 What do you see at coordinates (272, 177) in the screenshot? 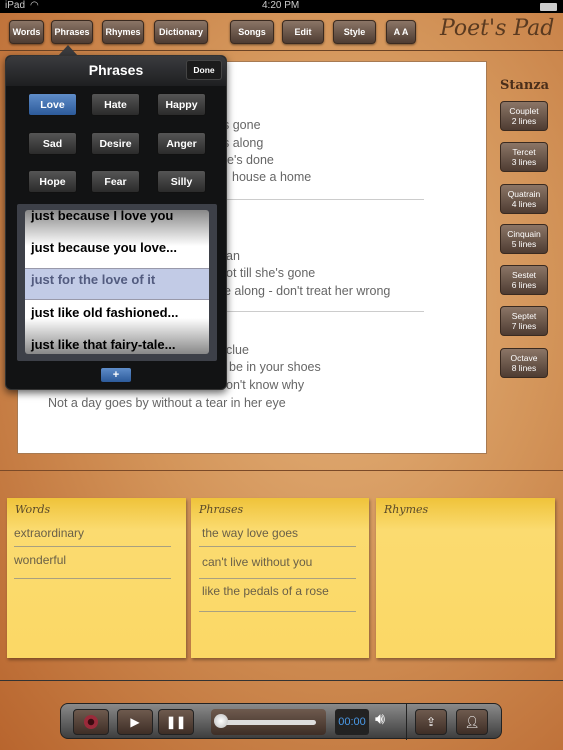
I see `editor-line: house a home` at bounding box center [272, 177].